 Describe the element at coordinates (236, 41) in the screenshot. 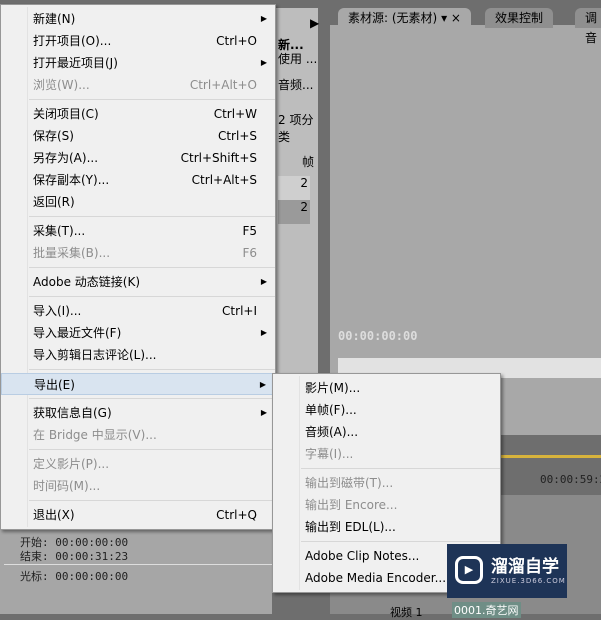

I see `menu-item-shortcut: Ctrl+O` at that location.